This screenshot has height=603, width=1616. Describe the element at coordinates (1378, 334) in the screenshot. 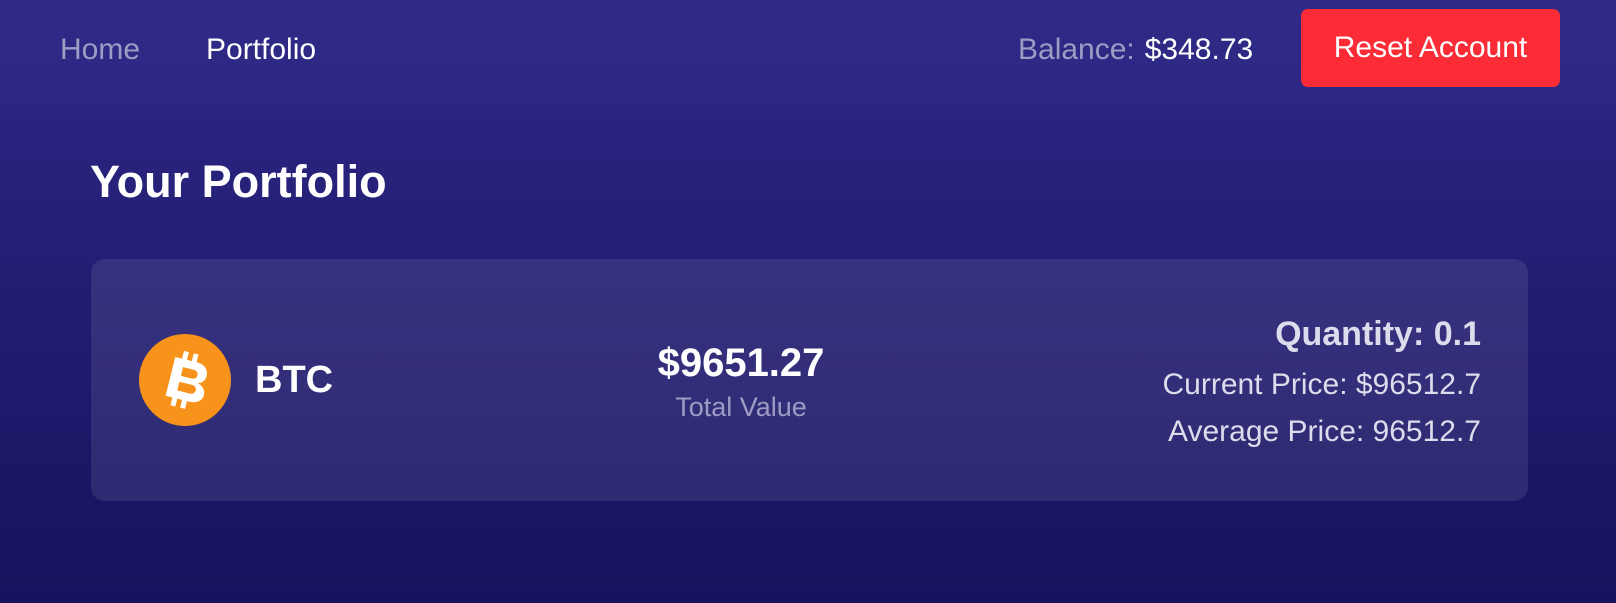

I see `quantity-value: Quantity: 0.1` at that location.